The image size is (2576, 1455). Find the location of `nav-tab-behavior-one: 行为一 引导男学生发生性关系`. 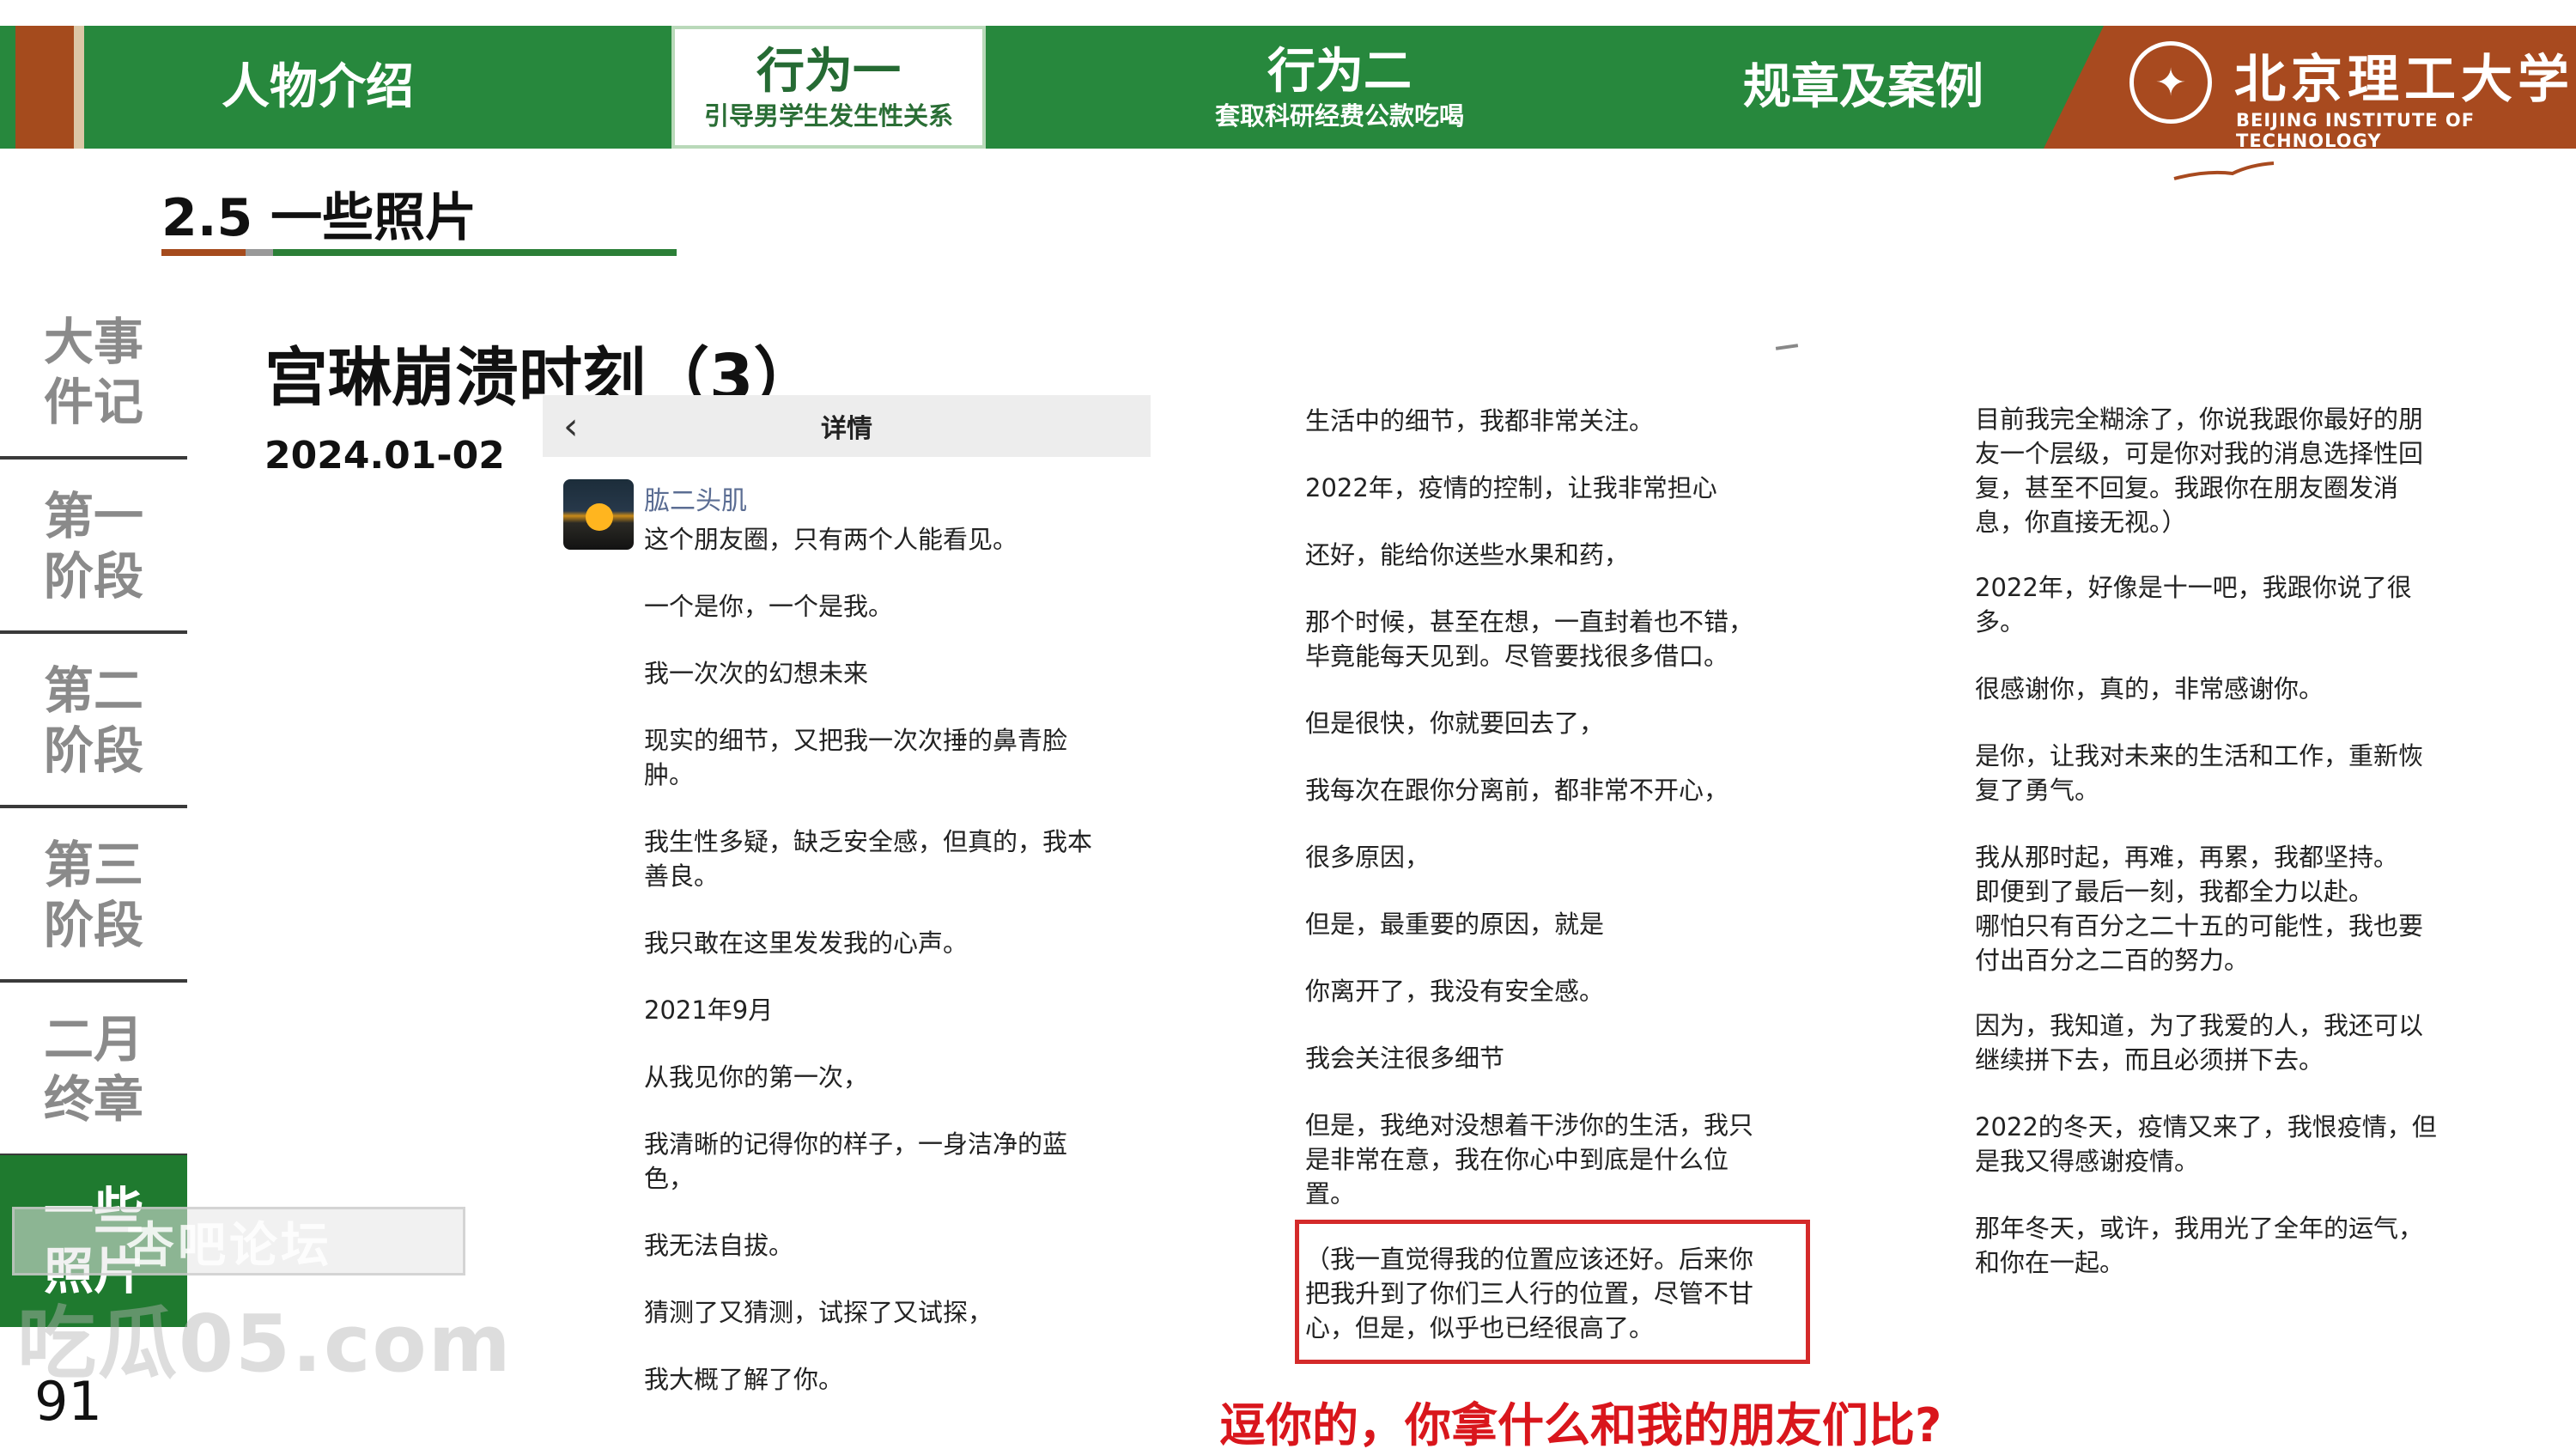

nav-tab-behavior-one: 行为一 引导男学生发生性关系 is located at coordinates (828, 87).